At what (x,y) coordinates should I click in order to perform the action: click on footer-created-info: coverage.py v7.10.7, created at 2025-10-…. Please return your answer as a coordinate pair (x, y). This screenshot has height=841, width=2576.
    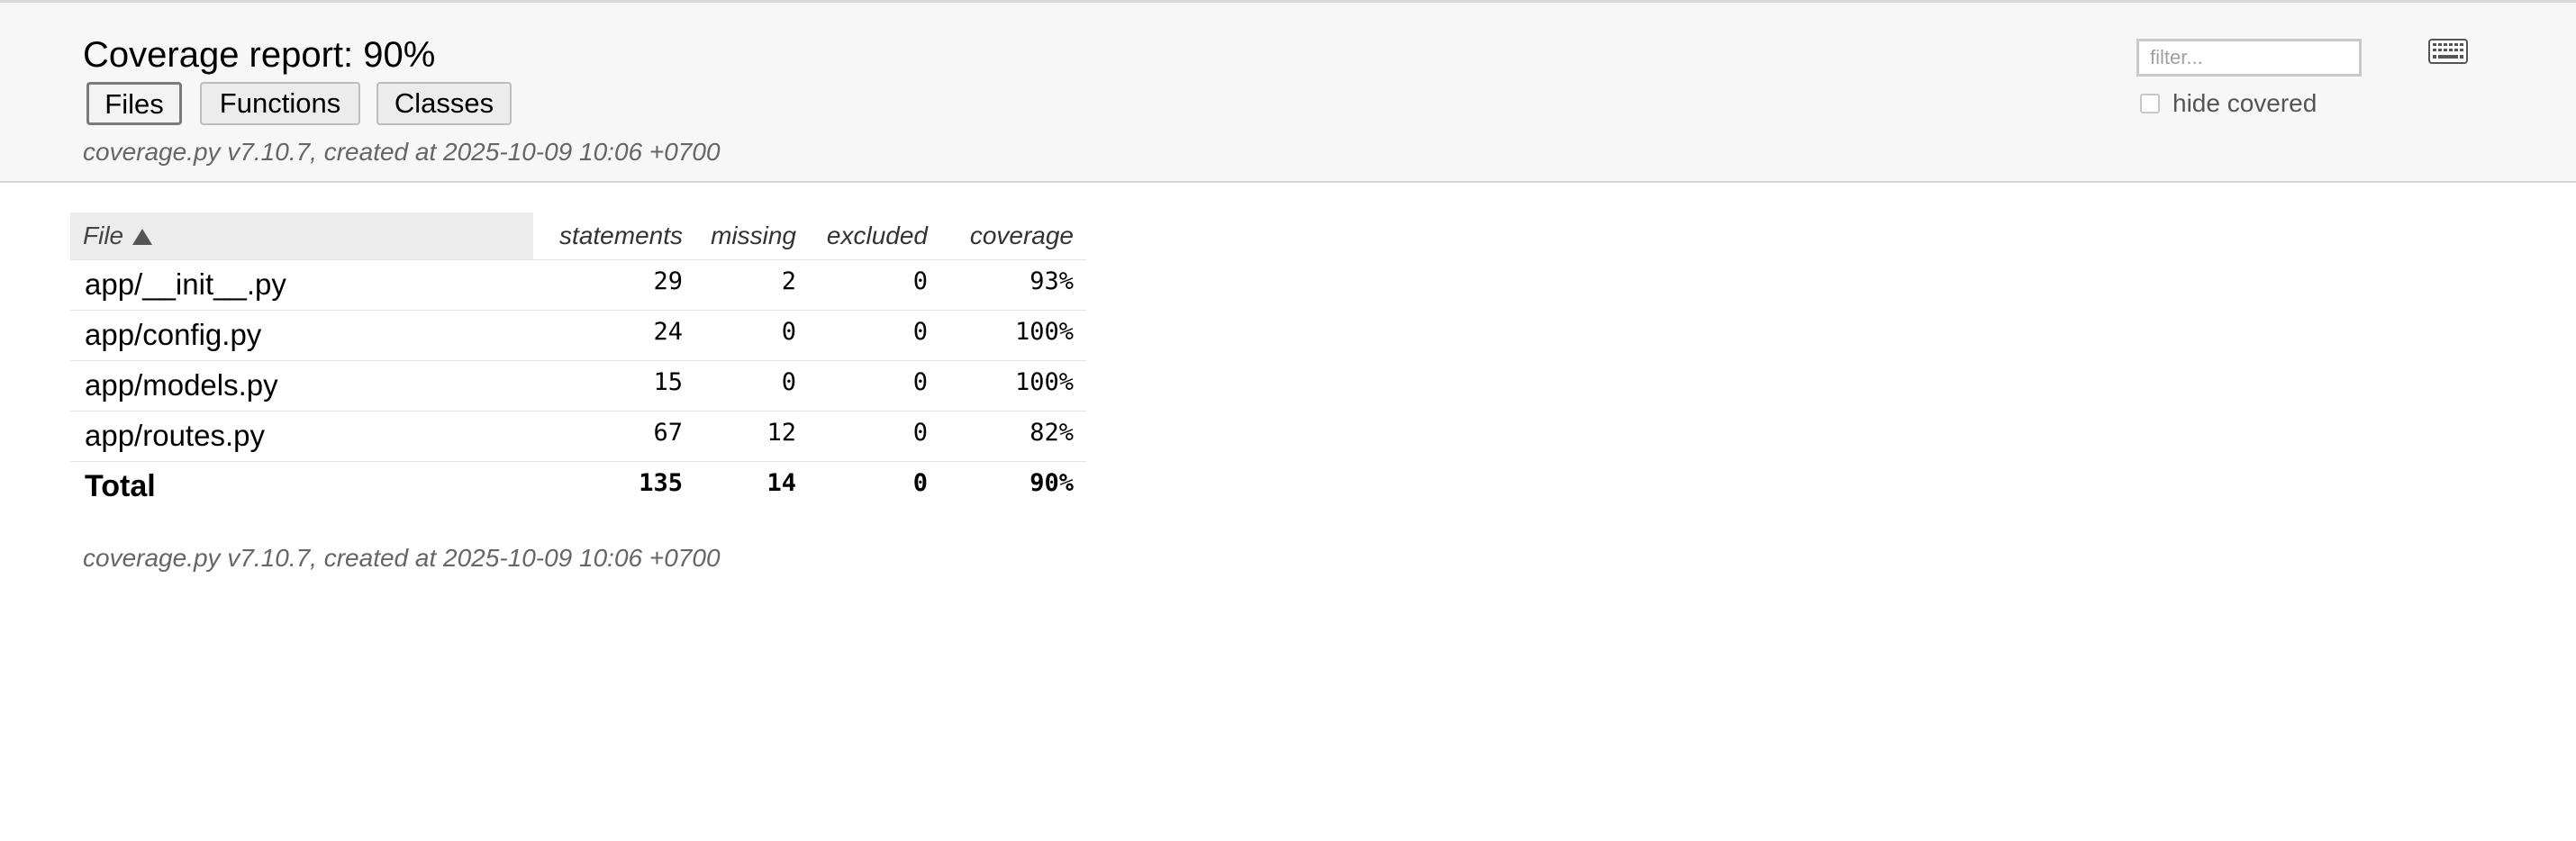
    Looking at the image, I should click on (402, 558).